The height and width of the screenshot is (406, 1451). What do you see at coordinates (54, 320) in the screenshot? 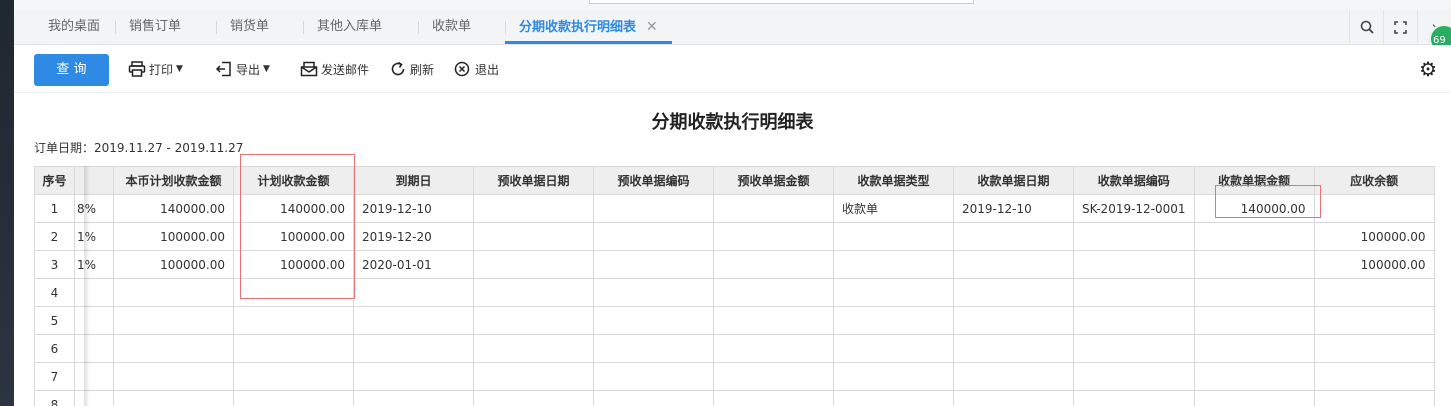
I see `table-cell: 5` at bounding box center [54, 320].